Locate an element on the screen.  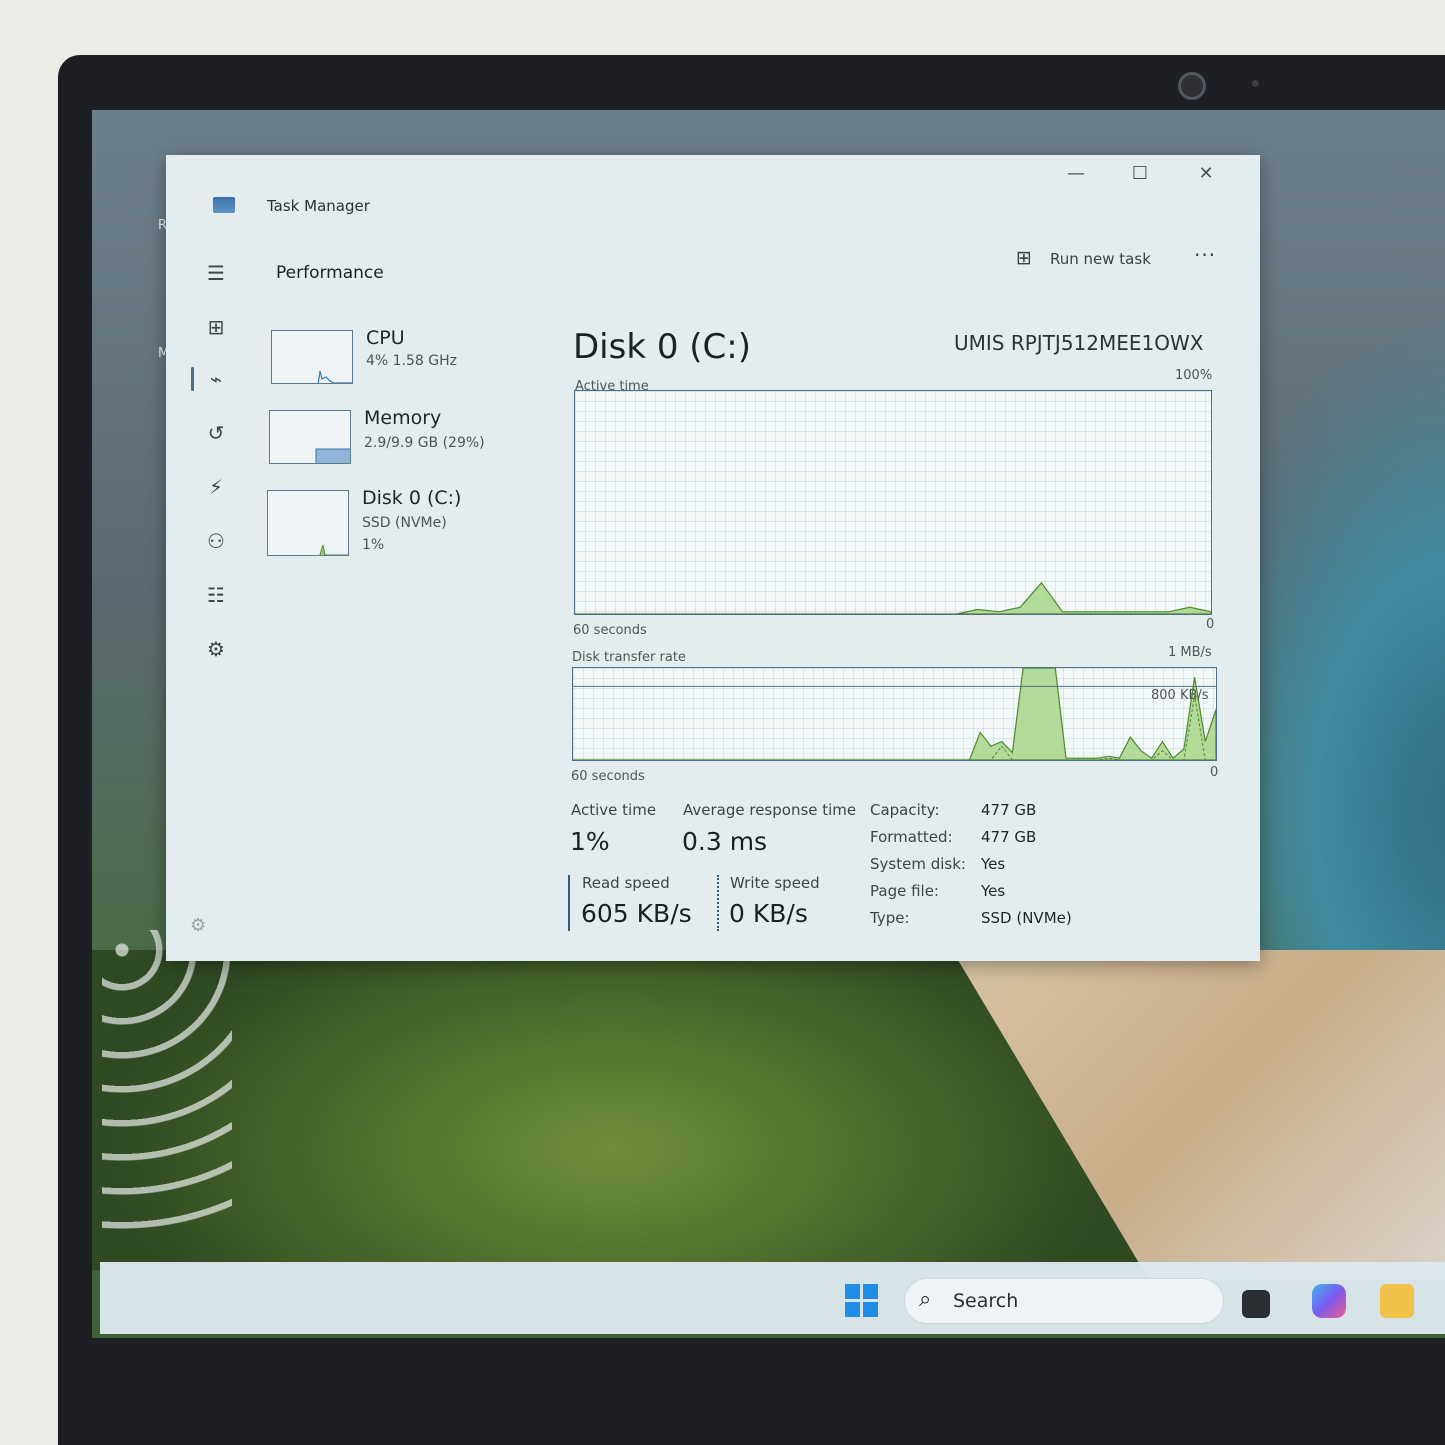
page-file-value: Yes is located at coordinates (993, 891).